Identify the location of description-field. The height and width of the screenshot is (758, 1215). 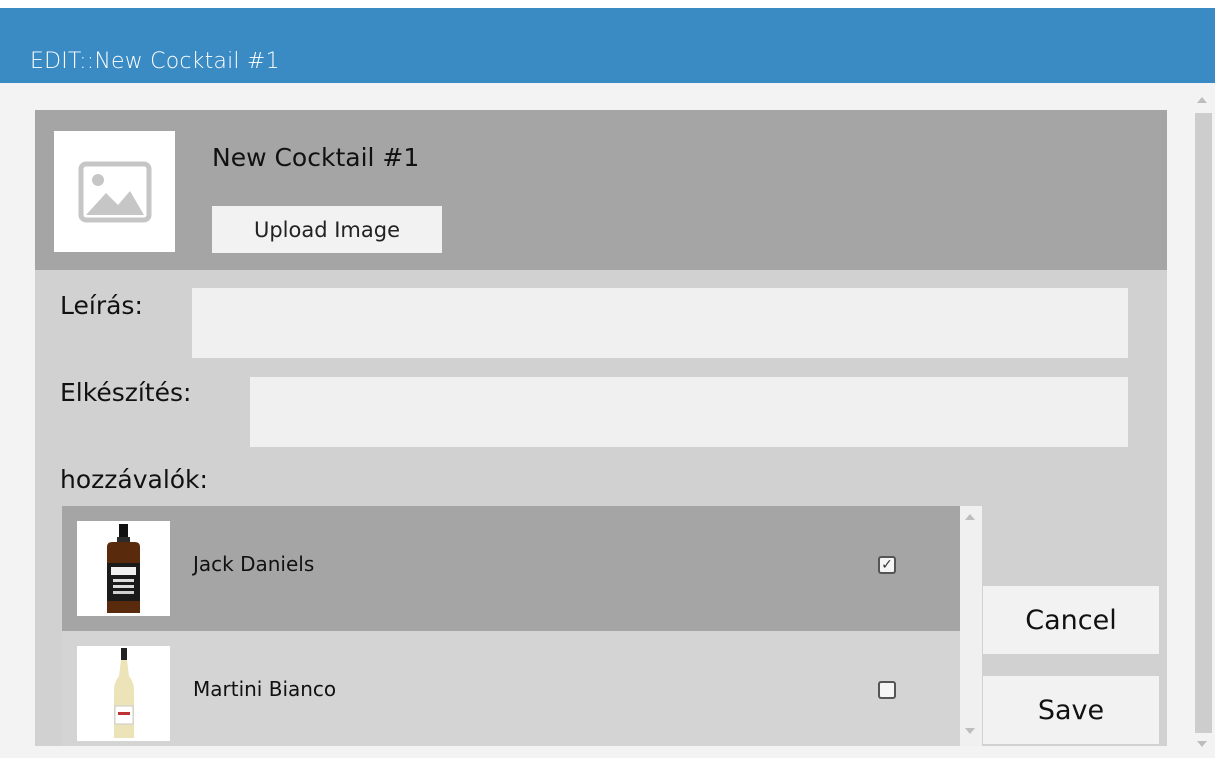
(660, 323).